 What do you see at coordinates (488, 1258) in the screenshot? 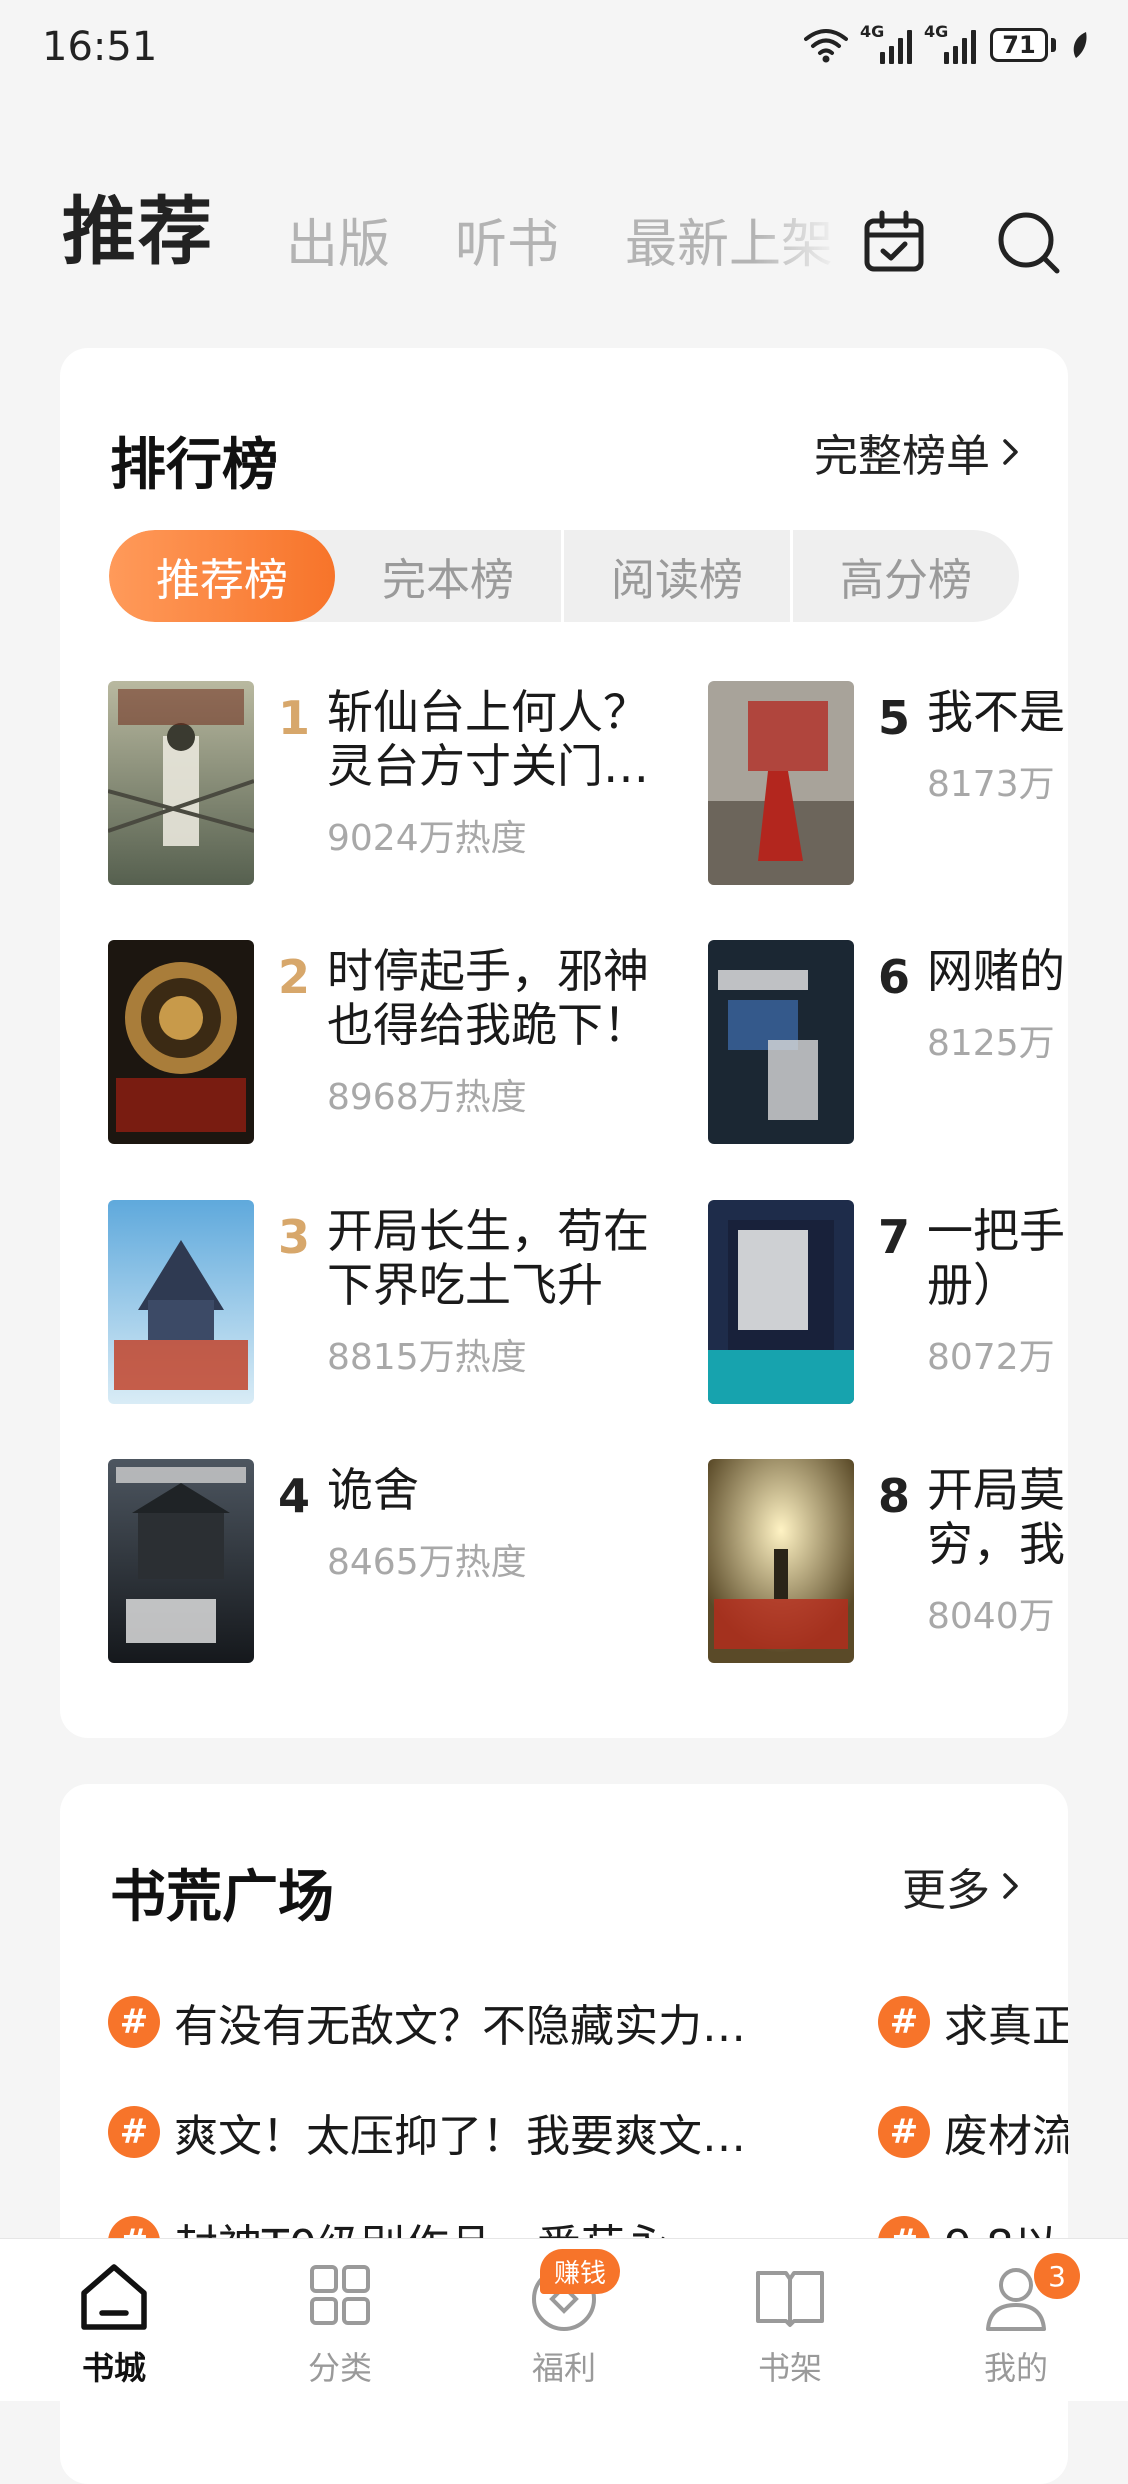
I see `book-title: 开局长生，苟在下界吃土飞升` at bounding box center [488, 1258].